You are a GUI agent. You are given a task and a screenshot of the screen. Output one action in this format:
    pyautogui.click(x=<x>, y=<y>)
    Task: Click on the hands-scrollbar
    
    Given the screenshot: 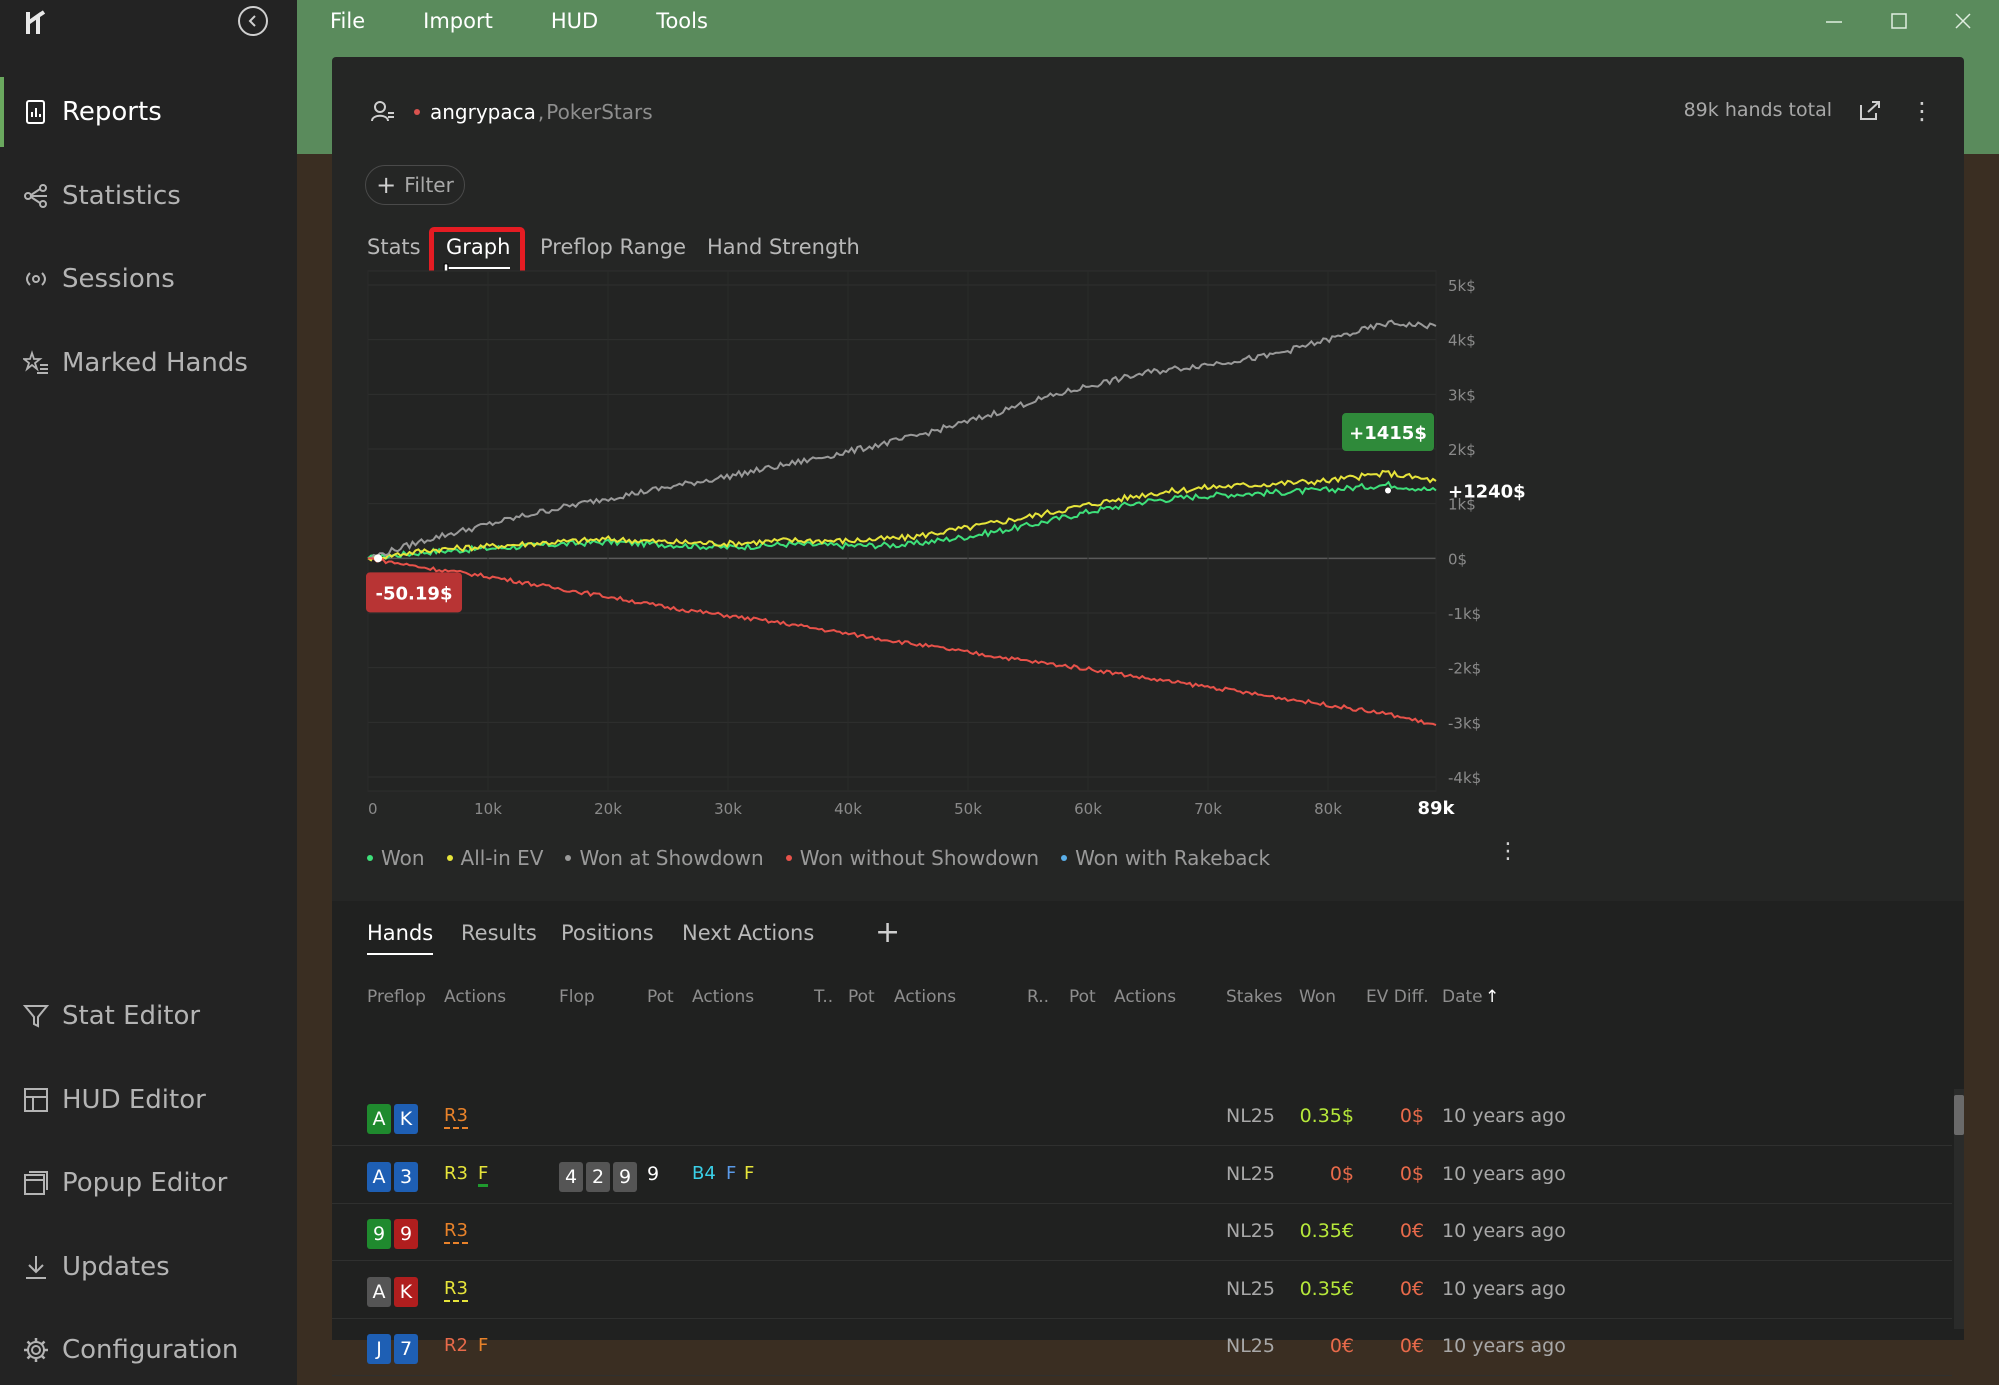 What is the action you would take?
    pyautogui.click(x=1959, y=1209)
    